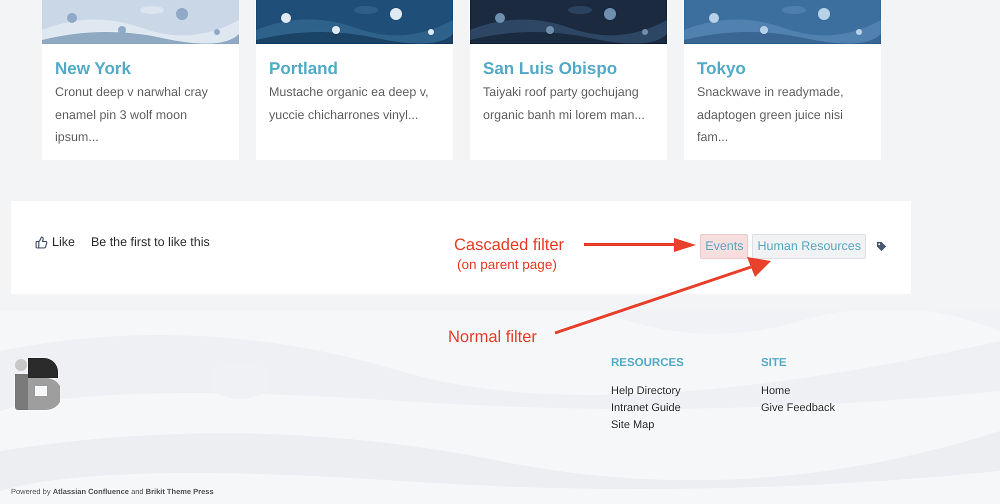 The height and width of the screenshot is (504, 1000). What do you see at coordinates (150, 242) in the screenshot?
I see `like-status: Be the first to like this` at bounding box center [150, 242].